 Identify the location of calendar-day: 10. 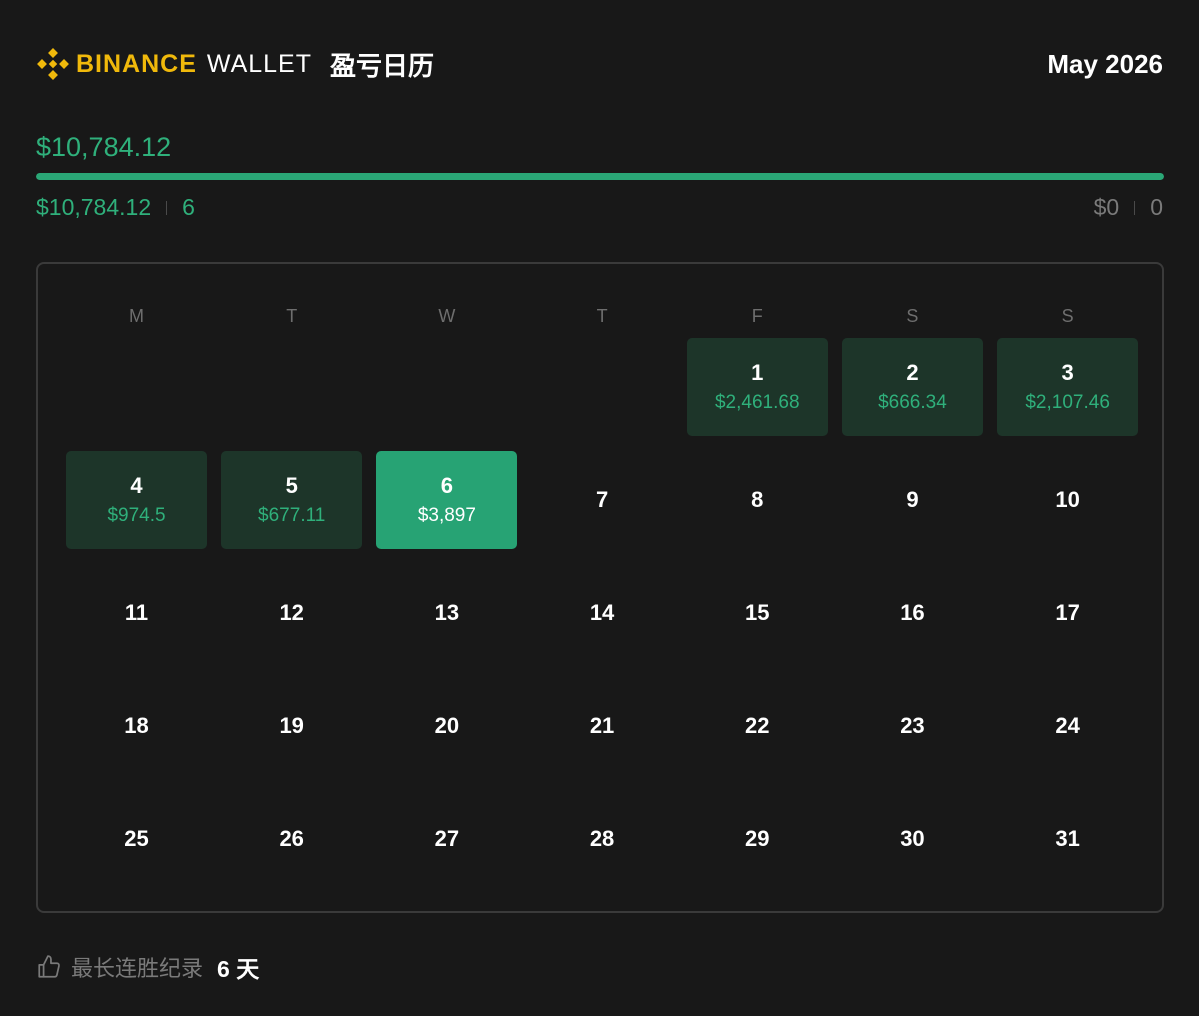
(1067, 500).